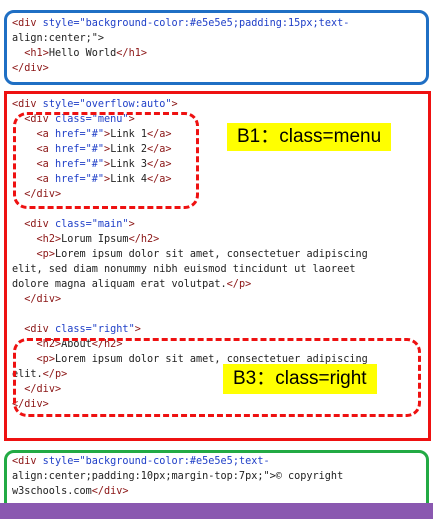  I want to click on header-code-line: </div>, so click(30, 68).